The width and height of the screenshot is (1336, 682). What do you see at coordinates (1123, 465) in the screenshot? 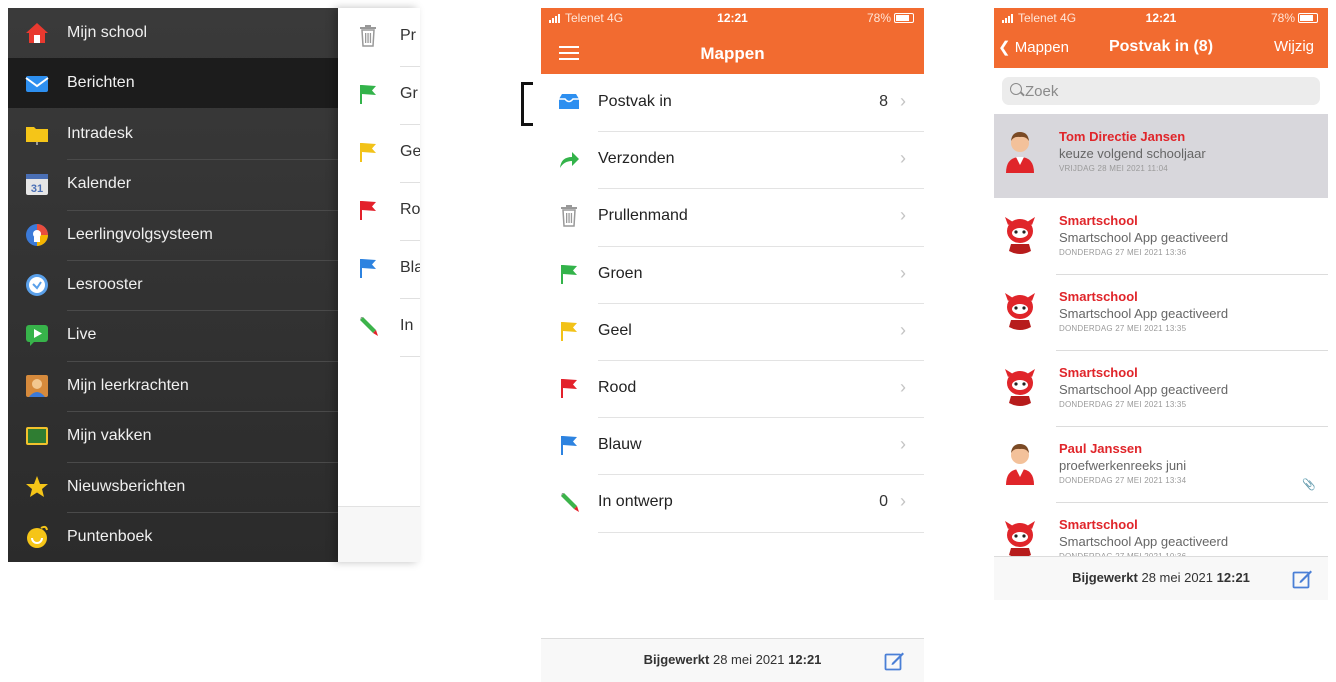
I see `message-subject: proefwerkenreeks juni` at bounding box center [1123, 465].